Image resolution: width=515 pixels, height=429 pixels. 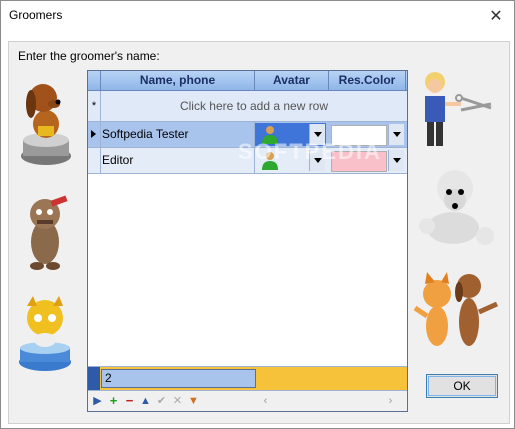 I want to click on grid-header: Name, phone Avatar Res.Color, so click(x=247, y=81).